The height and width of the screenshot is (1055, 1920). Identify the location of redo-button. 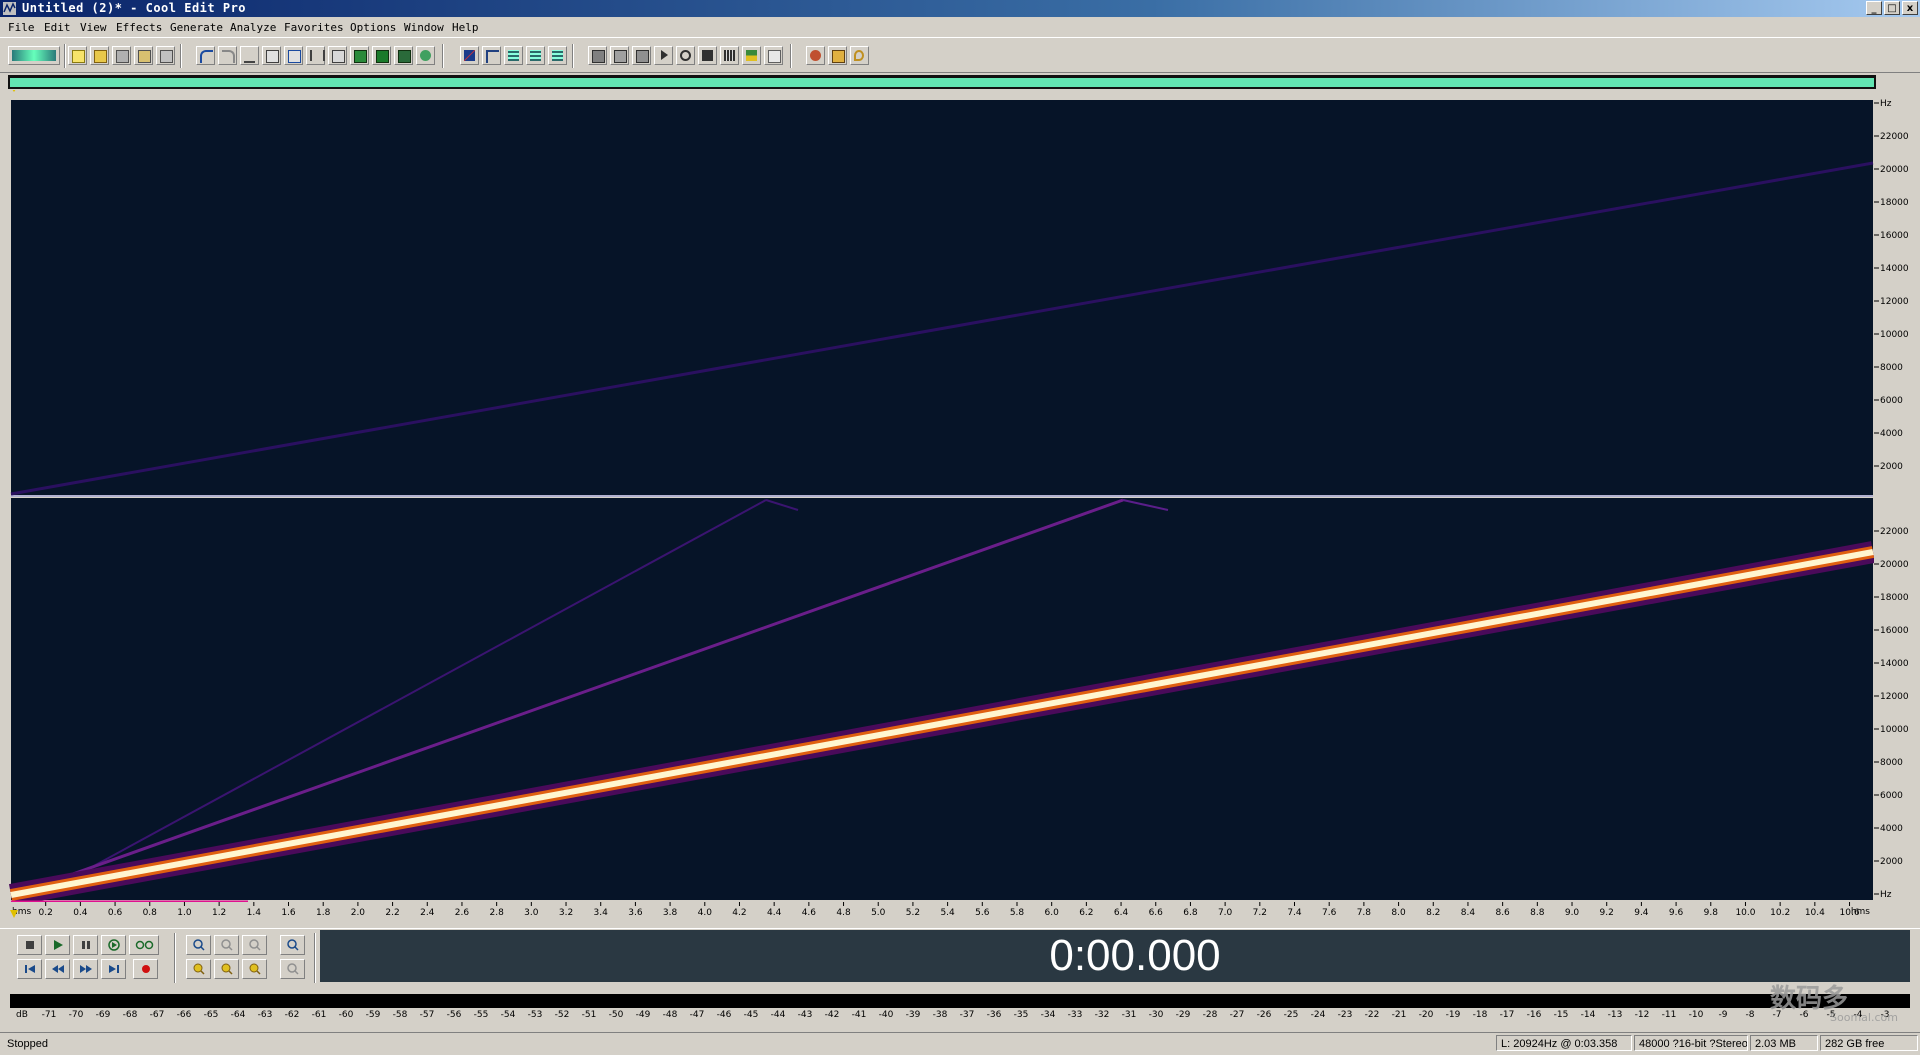
(227, 55).